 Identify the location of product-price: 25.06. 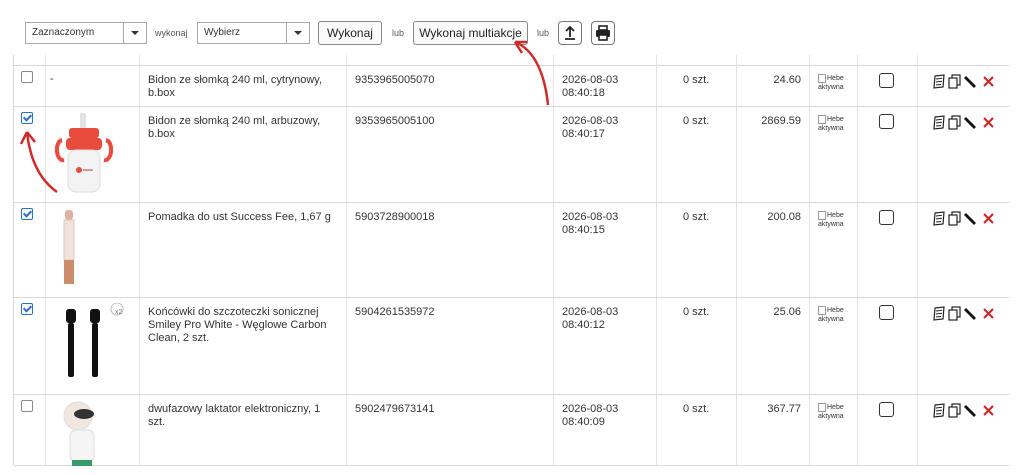
(787, 312).